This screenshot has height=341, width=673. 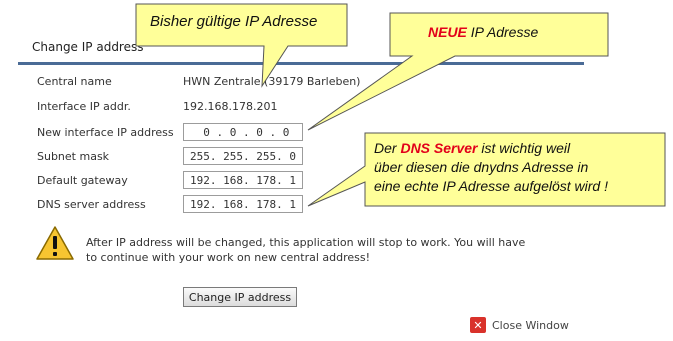 I want to click on callout-dns-line3: eine echte IP Adresse aufgelöst wird !, so click(x=491, y=186).